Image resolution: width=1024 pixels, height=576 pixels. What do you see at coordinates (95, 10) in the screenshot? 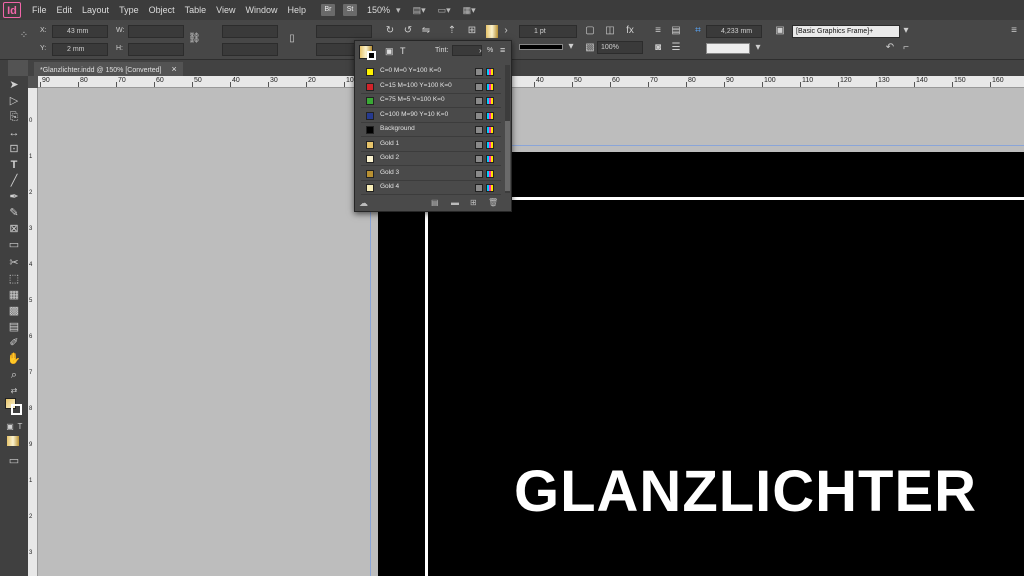
I see `menu-layout: Layout` at bounding box center [95, 10].